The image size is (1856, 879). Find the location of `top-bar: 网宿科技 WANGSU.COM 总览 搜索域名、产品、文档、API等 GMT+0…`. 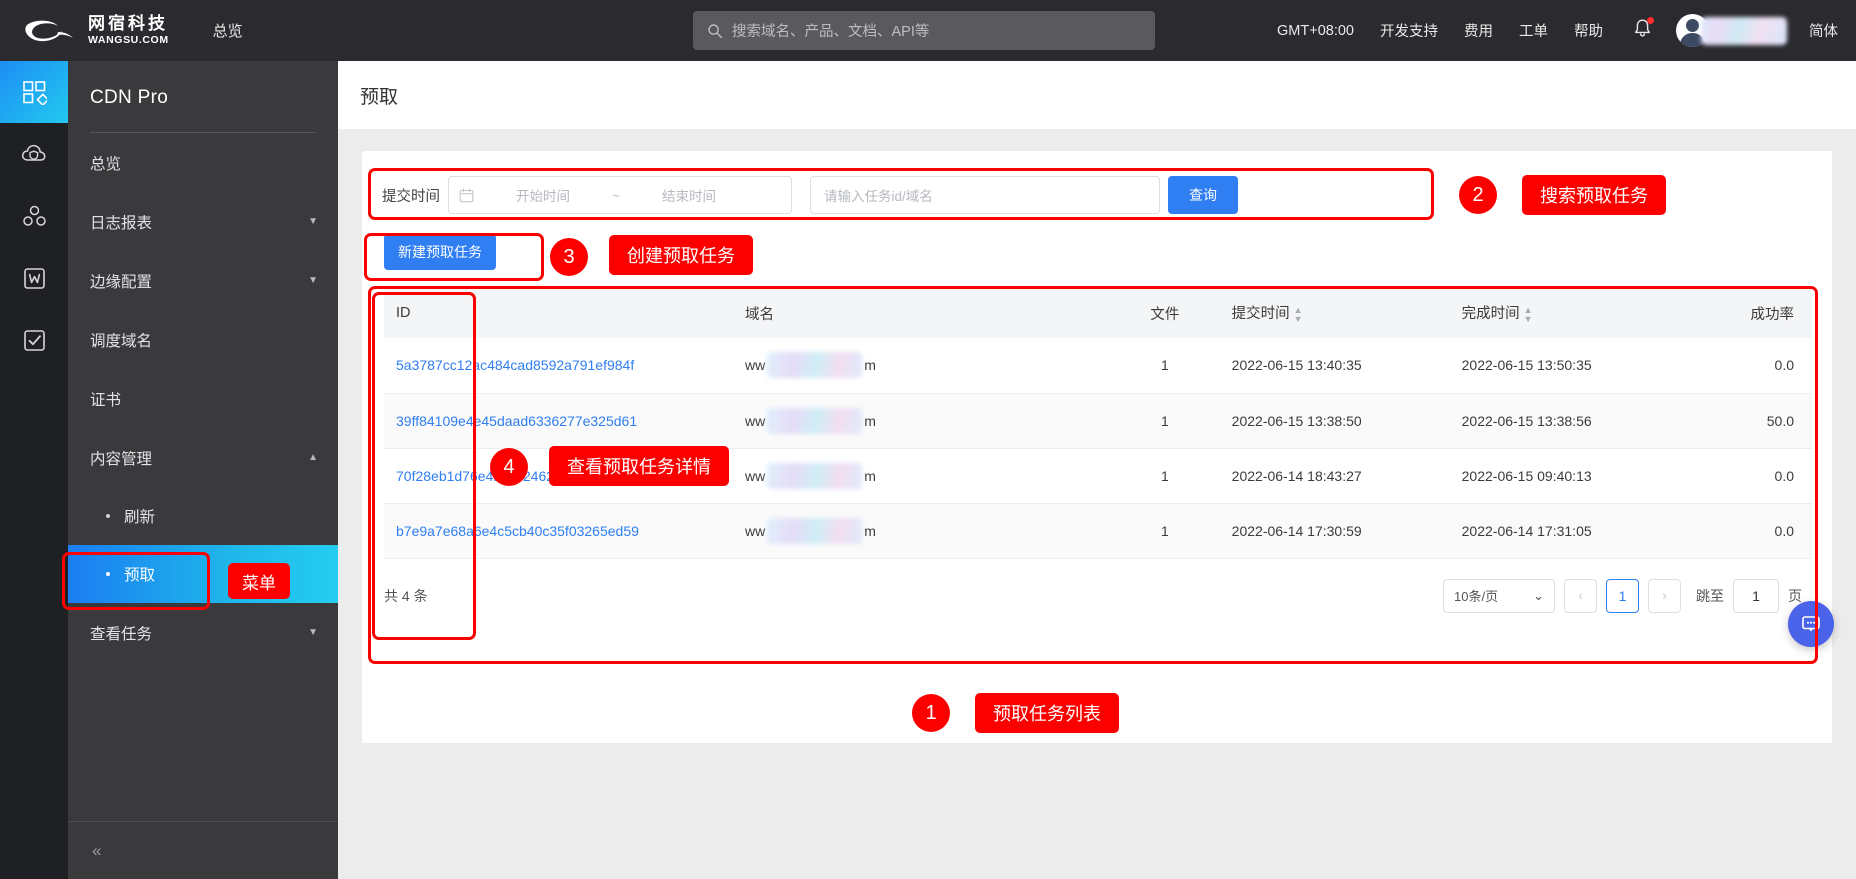

top-bar: 网宿科技 WANGSU.COM 总览 搜索域名、产品、文档、API等 GMT+0… is located at coordinates (928, 30).